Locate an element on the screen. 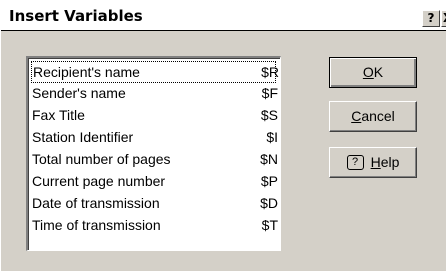  variable-code: $P is located at coordinates (269, 181).